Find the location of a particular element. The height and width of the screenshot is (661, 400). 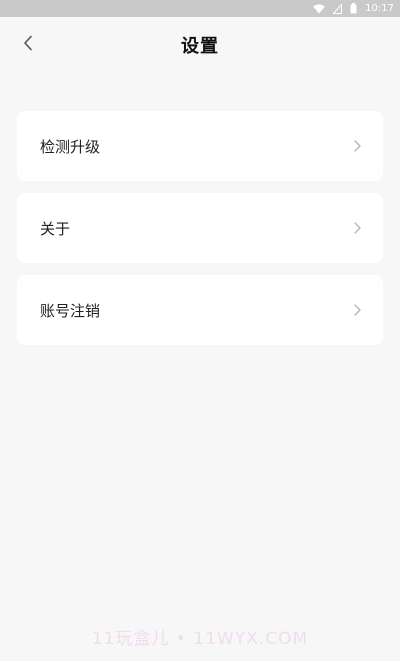

signal-icon is located at coordinates (338, 8).